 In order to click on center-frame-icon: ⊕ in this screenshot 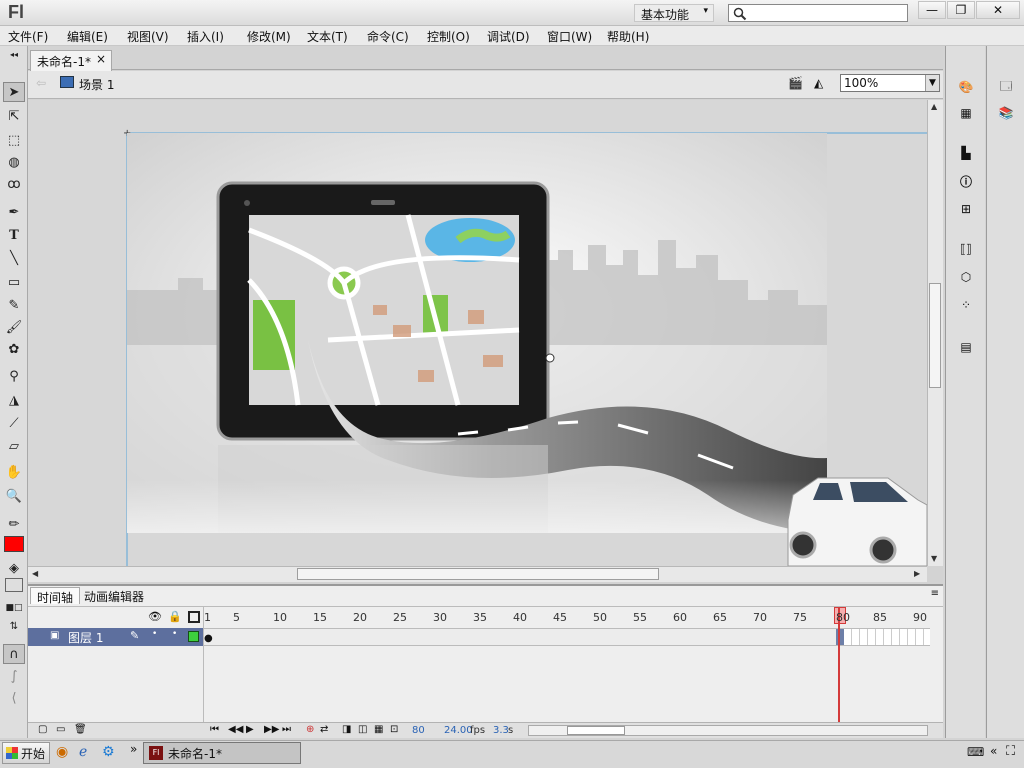, I will do `click(310, 729)`.